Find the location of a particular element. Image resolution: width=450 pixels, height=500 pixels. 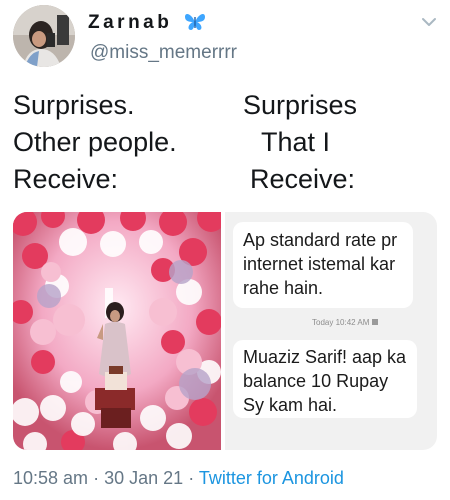

tweet-line: That I is located at coordinates (296, 142).